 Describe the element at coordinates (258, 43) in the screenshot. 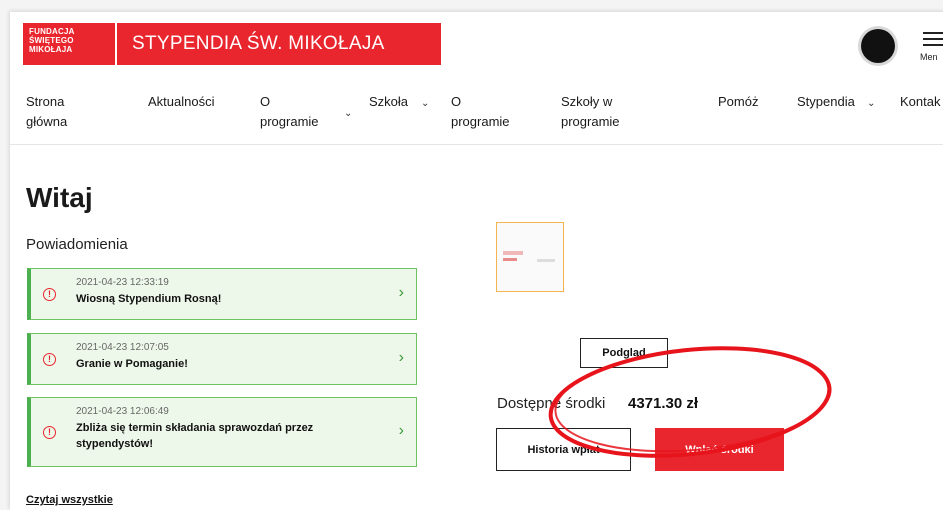

I see `brand-title: STYPENDIA ŚW. MIKOŁAJA` at that location.